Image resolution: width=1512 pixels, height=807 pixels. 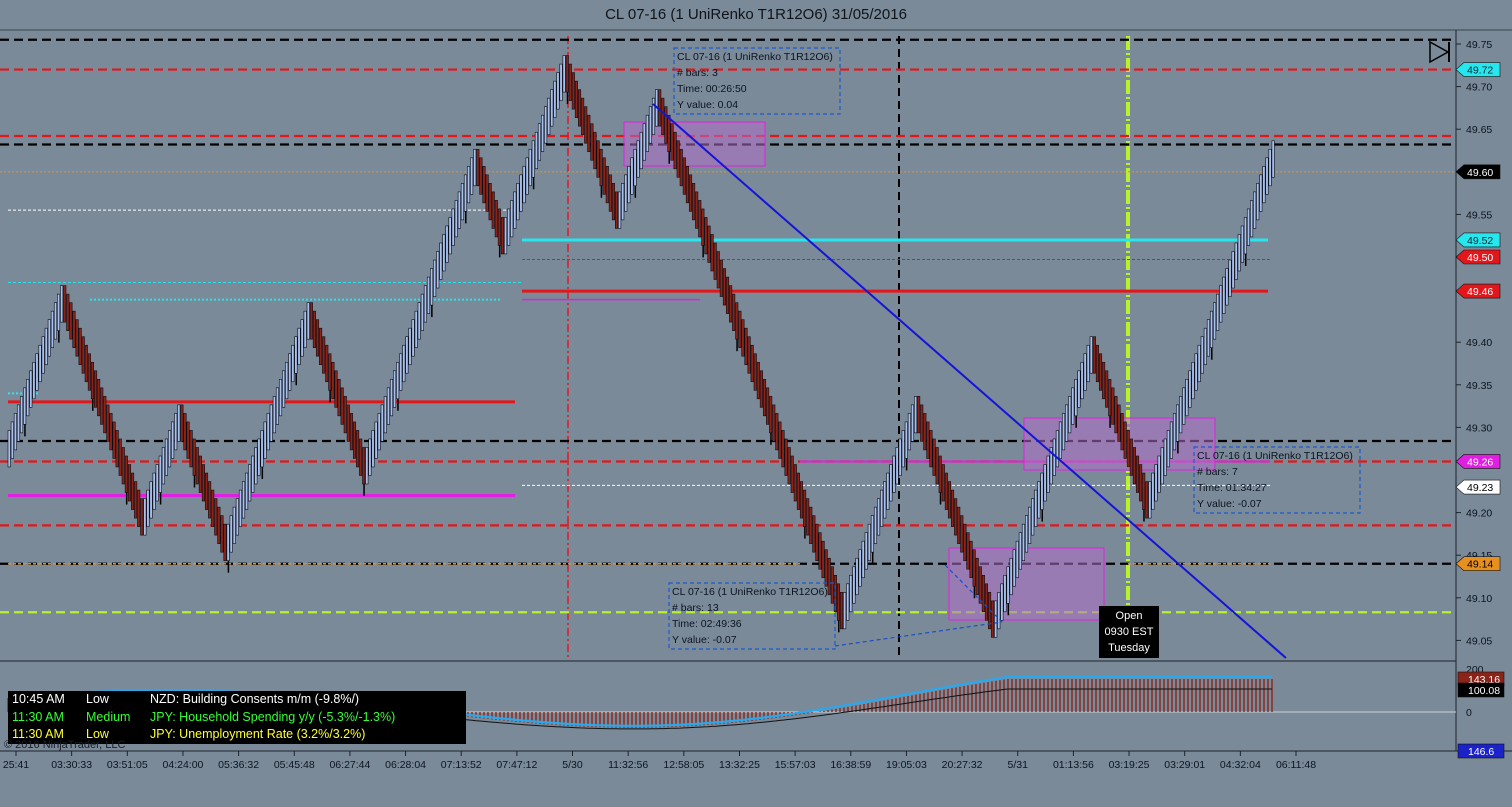 What do you see at coordinates (1275, 456) in the screenshot?
I see `info-box-text: CL 07-16 (1 UniRenko T1R12O6)` at bounding box center [1275, 456].